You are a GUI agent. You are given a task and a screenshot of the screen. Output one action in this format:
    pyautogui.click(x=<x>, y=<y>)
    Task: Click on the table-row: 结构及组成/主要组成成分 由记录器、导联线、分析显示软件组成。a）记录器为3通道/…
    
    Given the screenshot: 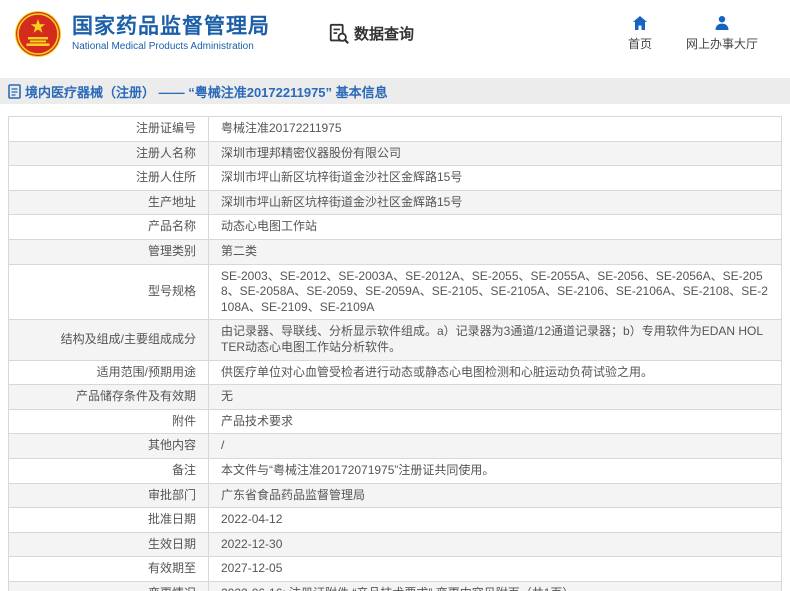 What is the action you would take?
    pyautogui.click(x=395, y=340)
    